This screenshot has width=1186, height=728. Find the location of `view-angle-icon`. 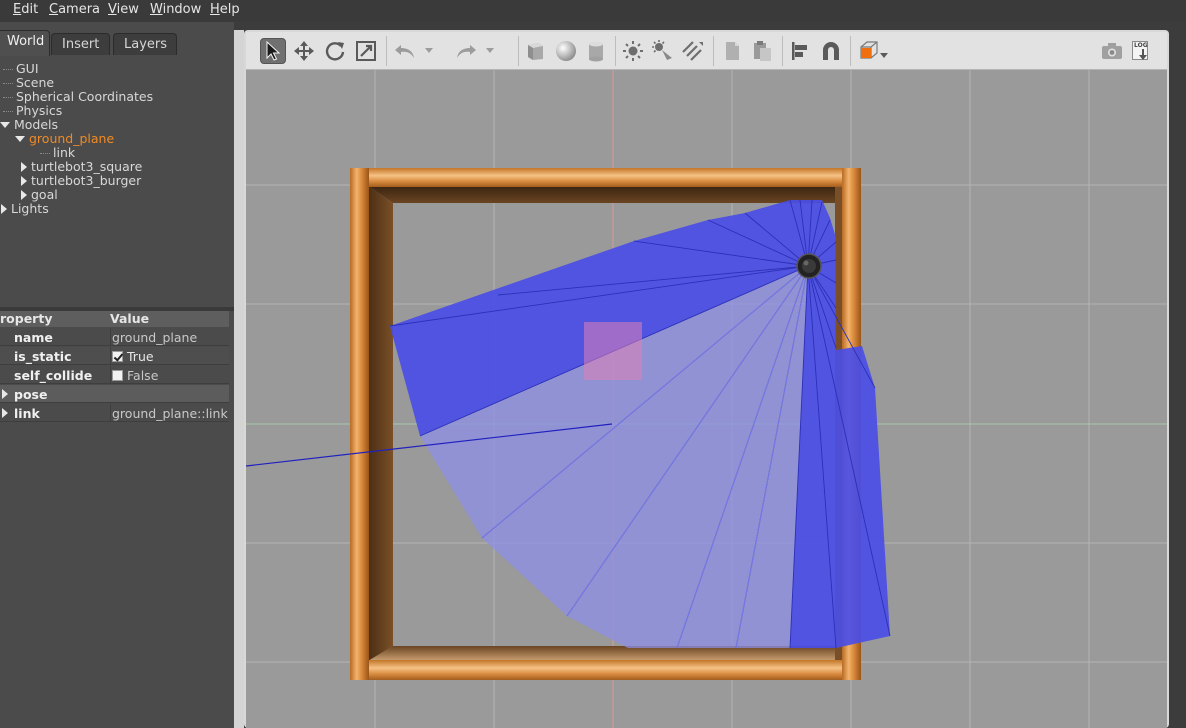

view-angle-icon is located at coordinates (872, 51).